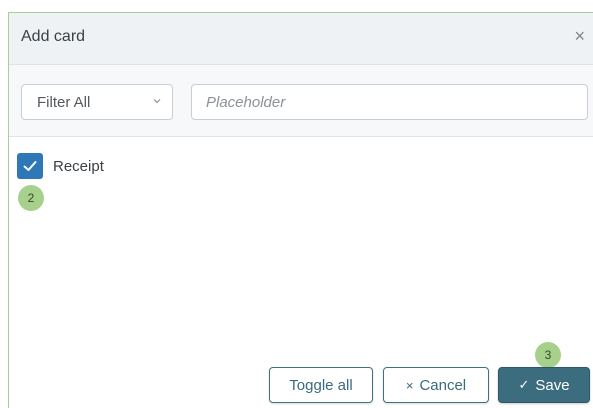 The image size is (593, 408). I want to click on check-icon, so click(30, 166).